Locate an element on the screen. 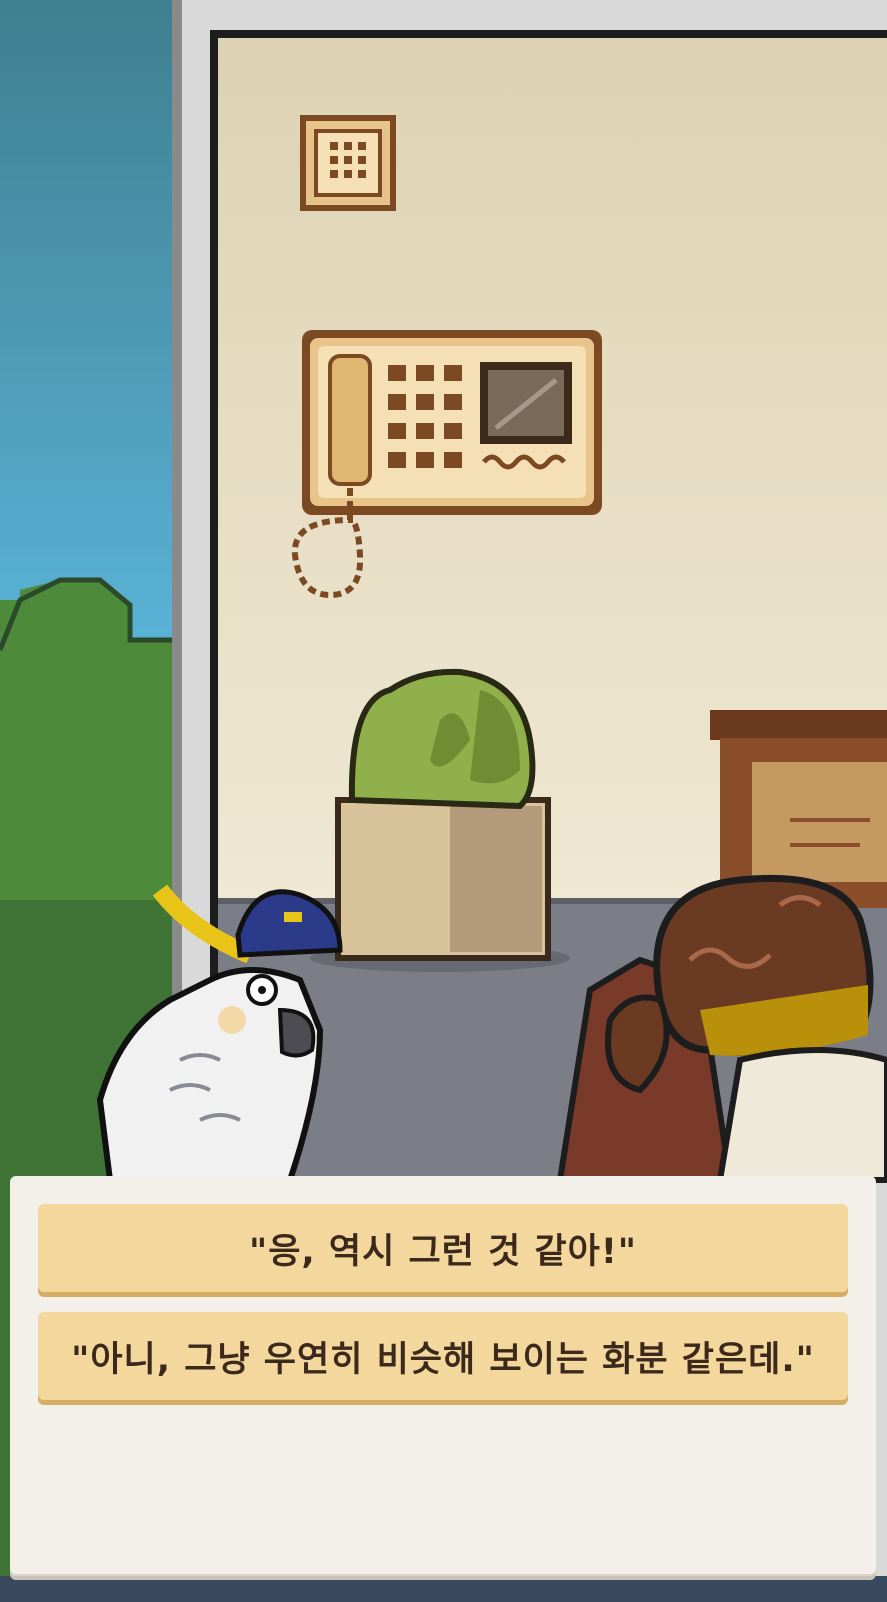 This screenshot has height=1602, width=887. intercom-panel-icon is located at coordinates (348, 163).